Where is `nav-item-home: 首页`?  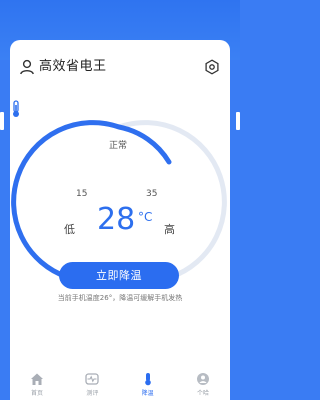
nav-item-home: 首页 is located at coordinates (37, 385).